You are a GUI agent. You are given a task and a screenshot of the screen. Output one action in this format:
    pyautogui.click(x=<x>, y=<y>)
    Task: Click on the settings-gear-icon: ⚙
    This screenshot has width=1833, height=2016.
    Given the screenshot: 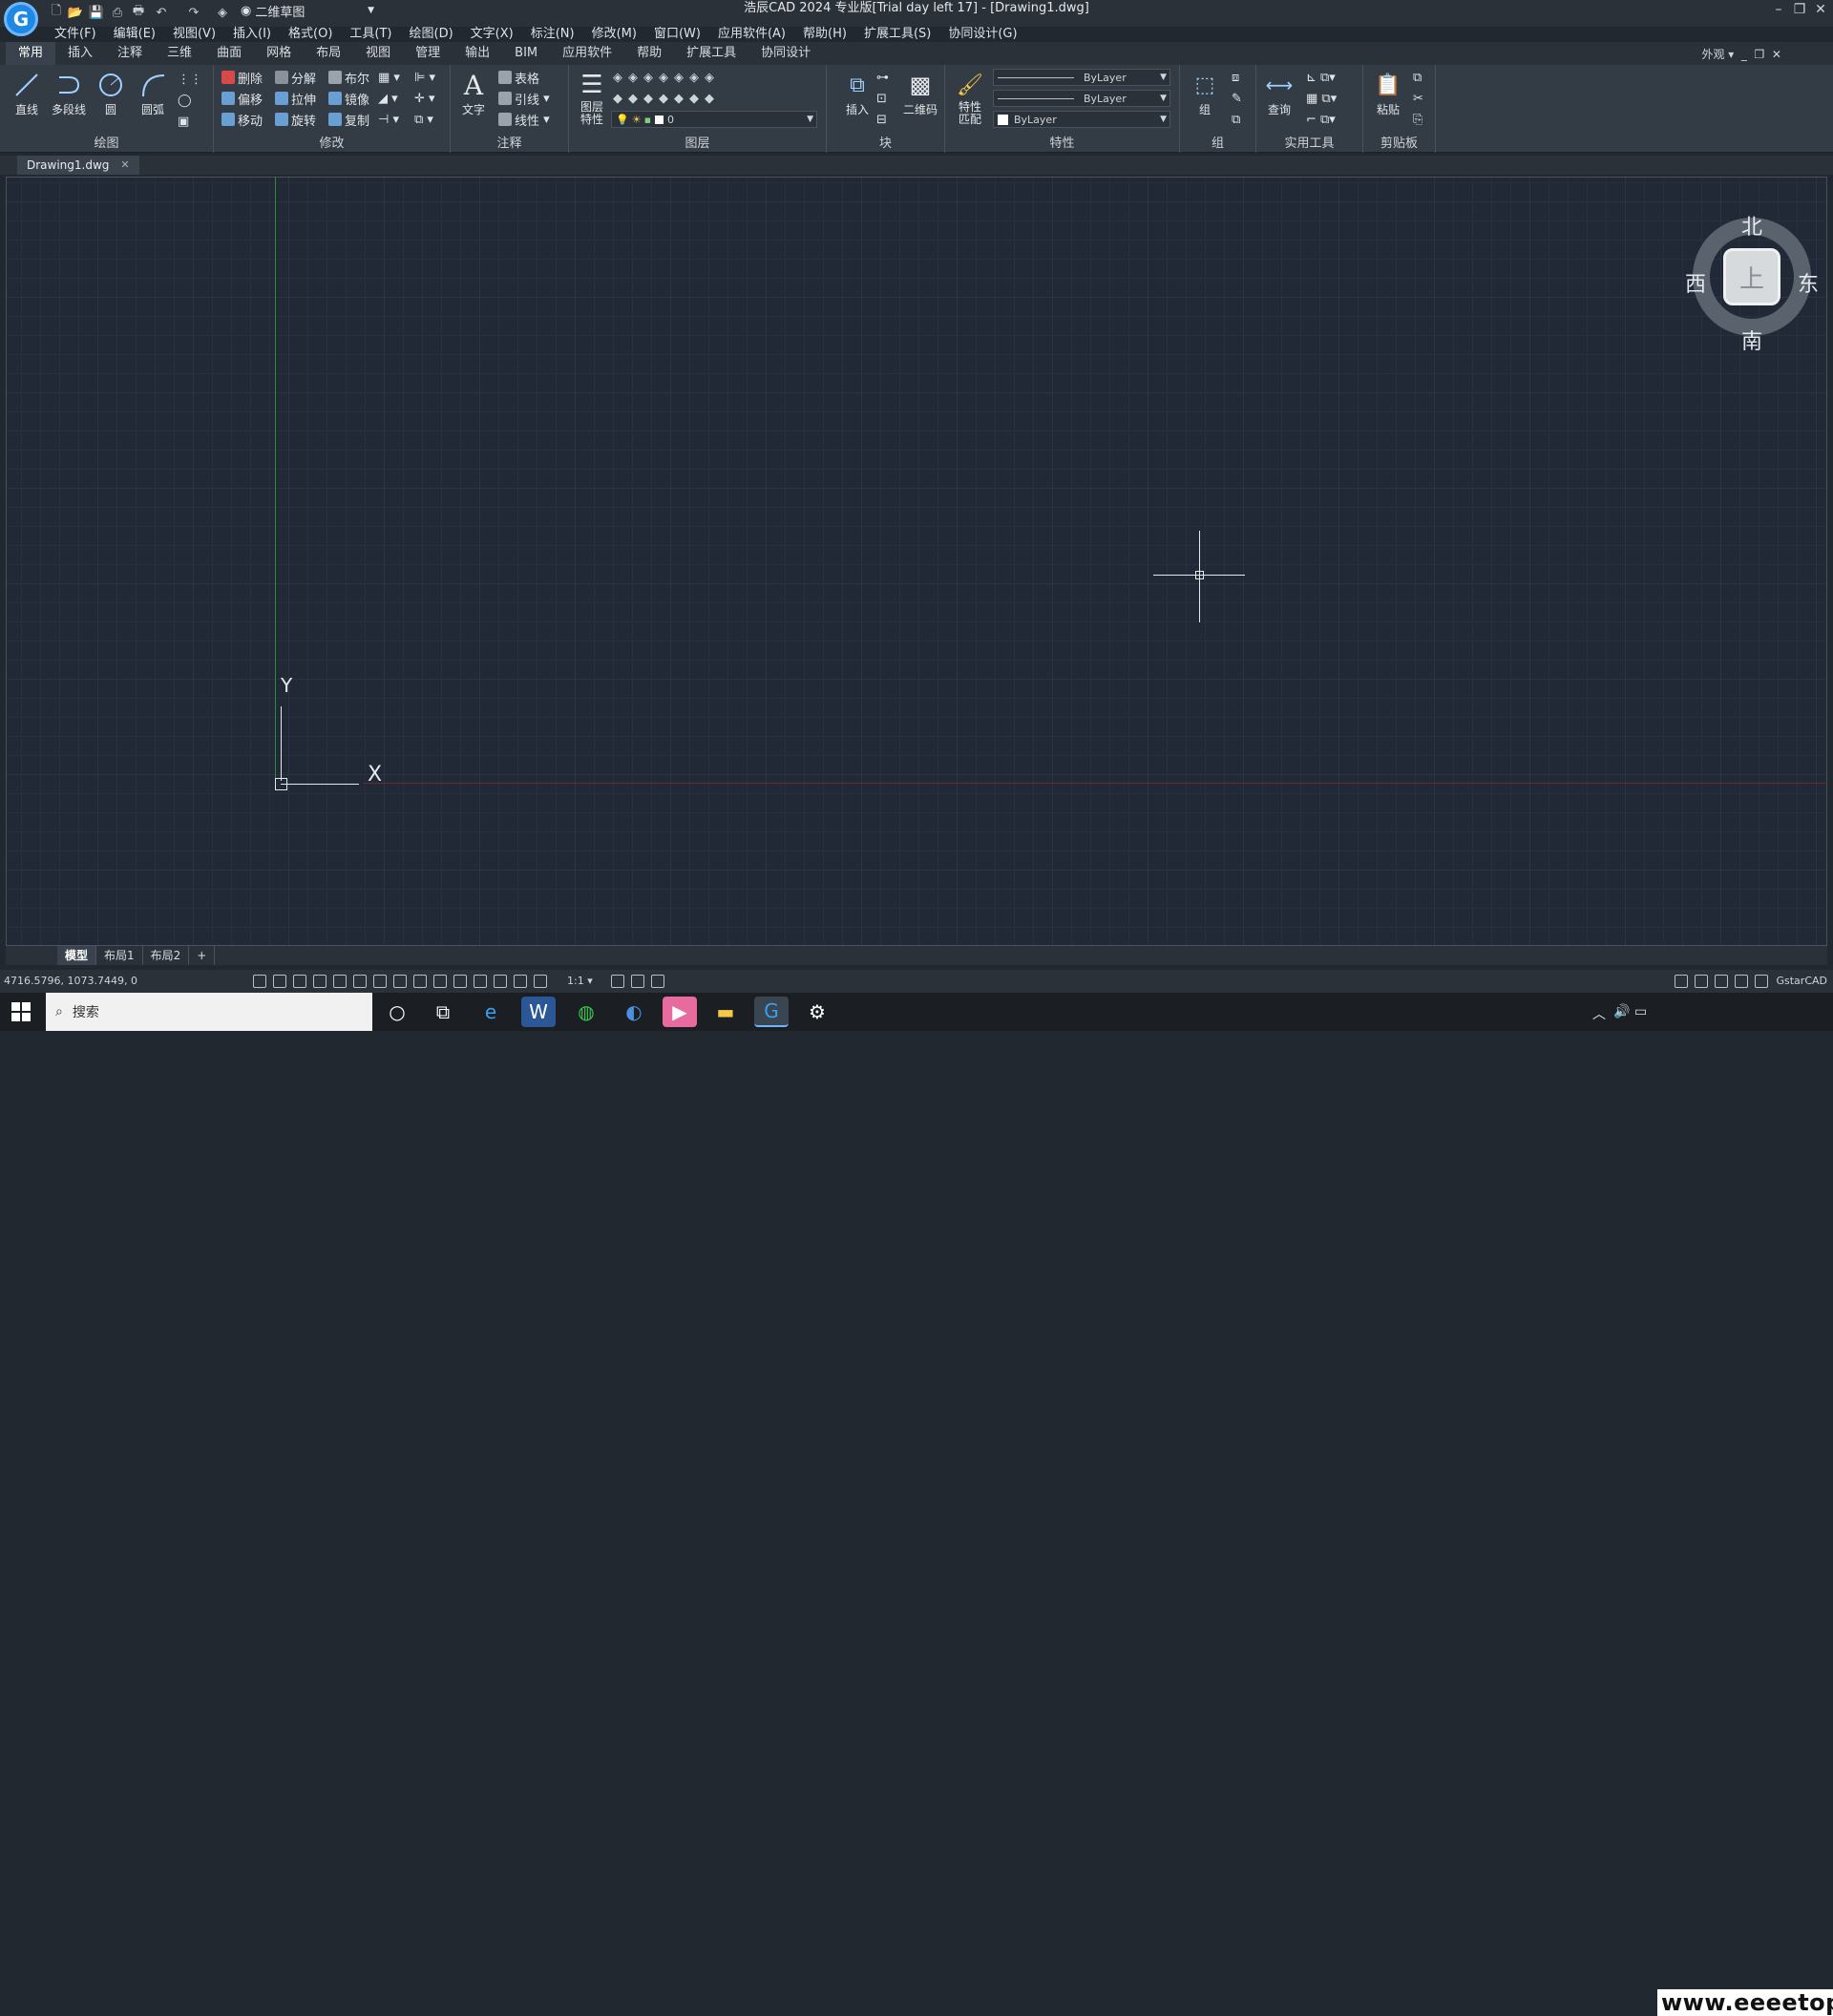 What is the action you would take?
    pyautogui.click(x=817, y=1012)
    